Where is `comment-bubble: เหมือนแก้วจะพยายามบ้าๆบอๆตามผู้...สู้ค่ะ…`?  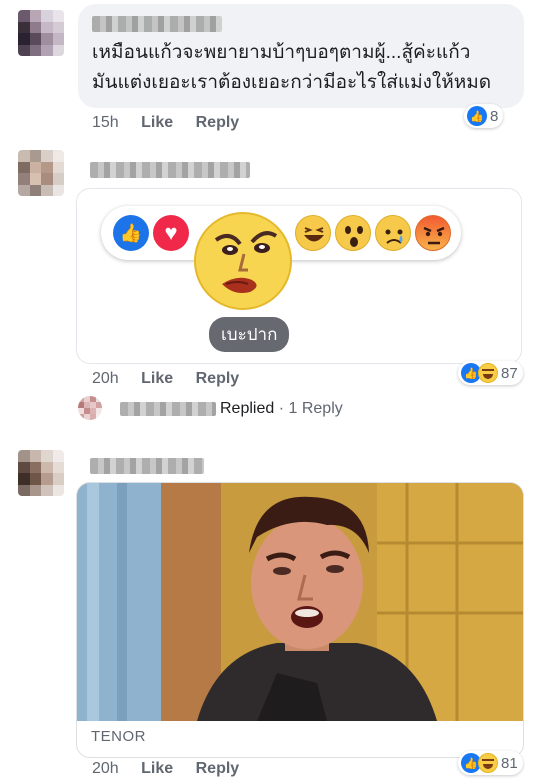
comment-bubble: เหมือนแก้วจะพยายามบ้าๆบอๆตามผู้...สู้ค่ะ… is located at coordinates (301, 56).